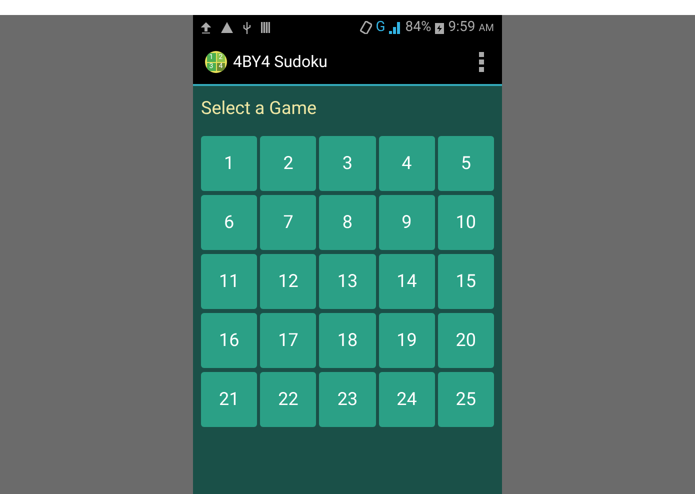 The height and width of the screenshot is (494, 695). What do you see at coordinates (288, 222) in the screenshot?
I see `game-button: 7` at bounding box center [288, 222].